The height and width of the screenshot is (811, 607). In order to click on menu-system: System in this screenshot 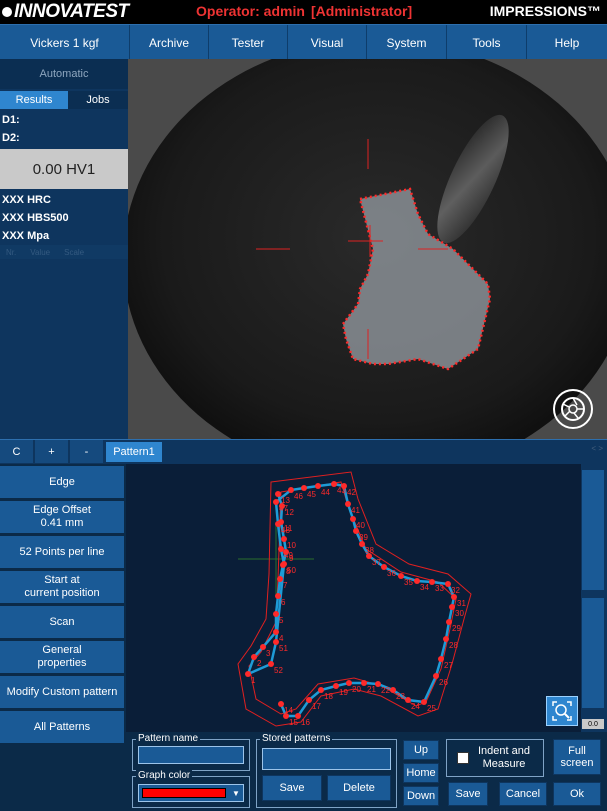, I will do `click(407, 42)`.